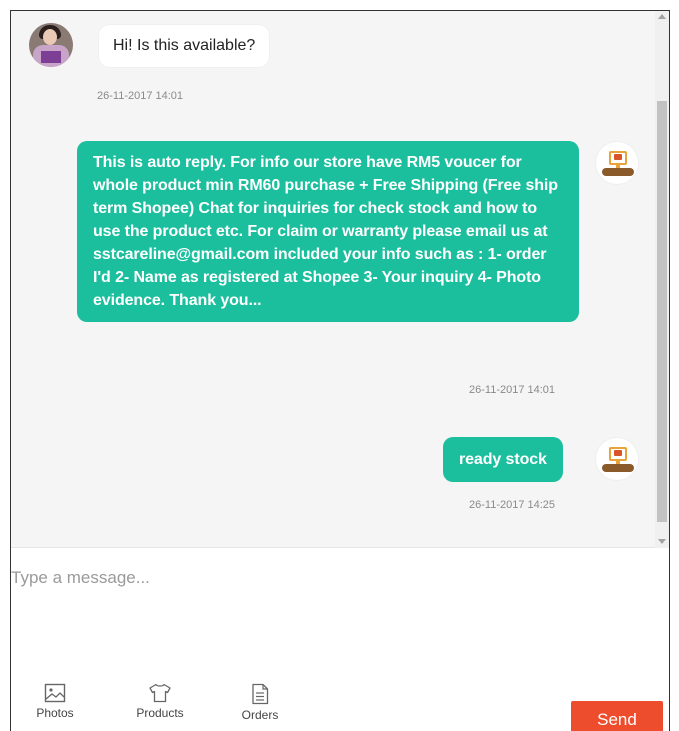 This screenshot has width=679, height=731. I want to click on scroll-down-arrow-icon, so click(662, 541).